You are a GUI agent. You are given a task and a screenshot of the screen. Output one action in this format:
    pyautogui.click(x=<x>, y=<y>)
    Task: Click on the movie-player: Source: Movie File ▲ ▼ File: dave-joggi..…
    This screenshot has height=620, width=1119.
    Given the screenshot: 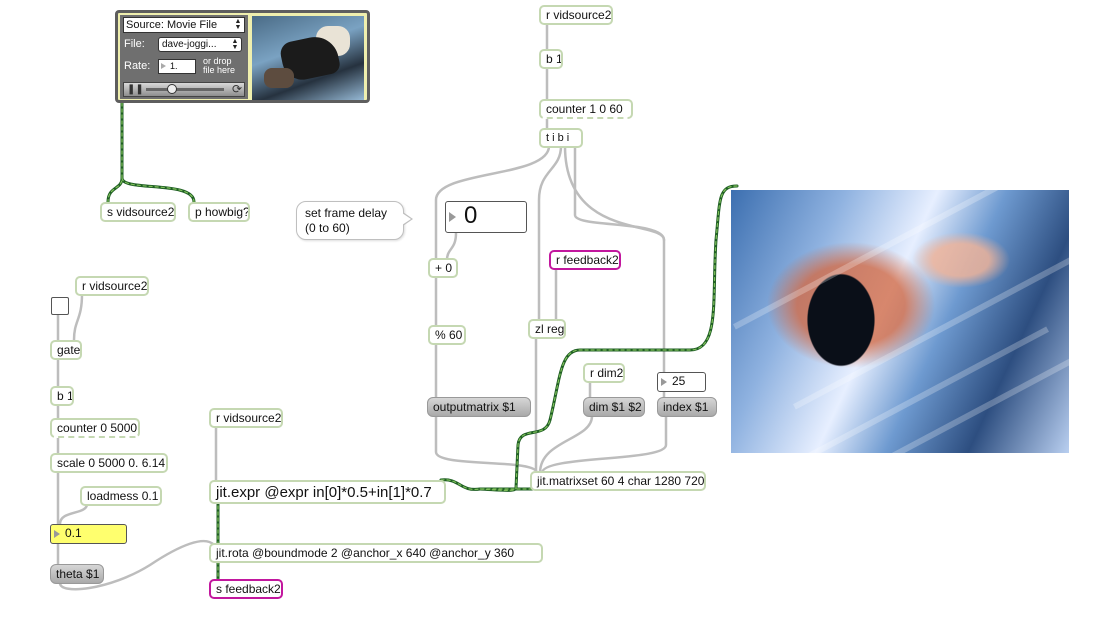 What is the action you would take?
    pyautogui.click(x=242, y=56)
    